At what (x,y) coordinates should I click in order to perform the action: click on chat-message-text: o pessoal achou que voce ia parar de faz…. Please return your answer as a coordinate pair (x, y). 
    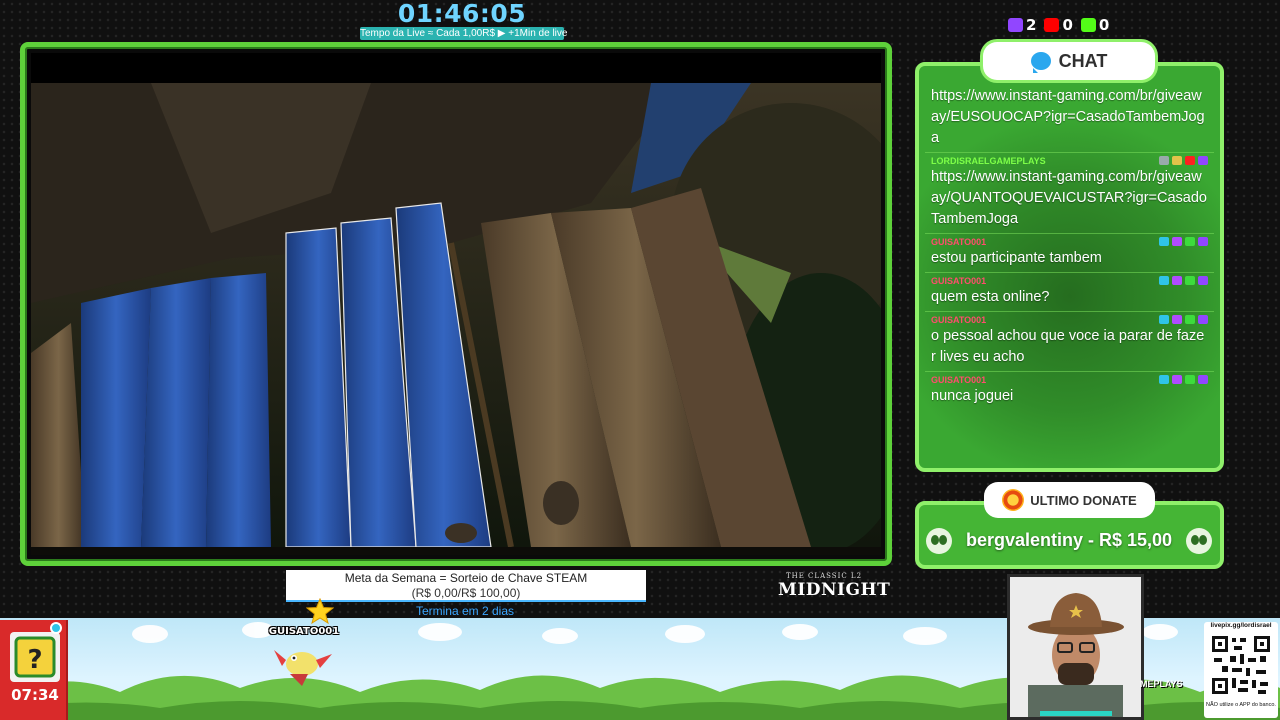
    Looking at the image, I should click on (1068, 346).